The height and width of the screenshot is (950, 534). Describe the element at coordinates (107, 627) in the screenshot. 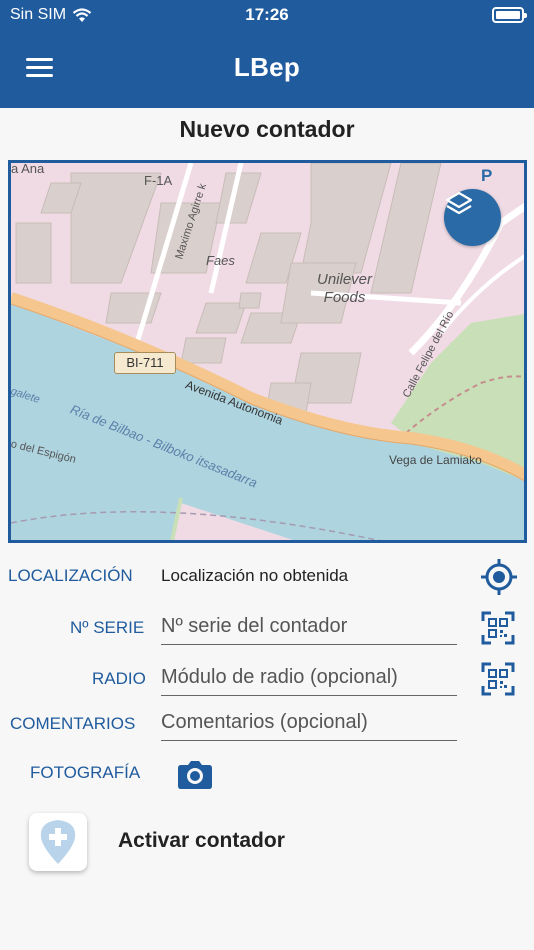

I see `serie-label: Nº SERIE` at that location.